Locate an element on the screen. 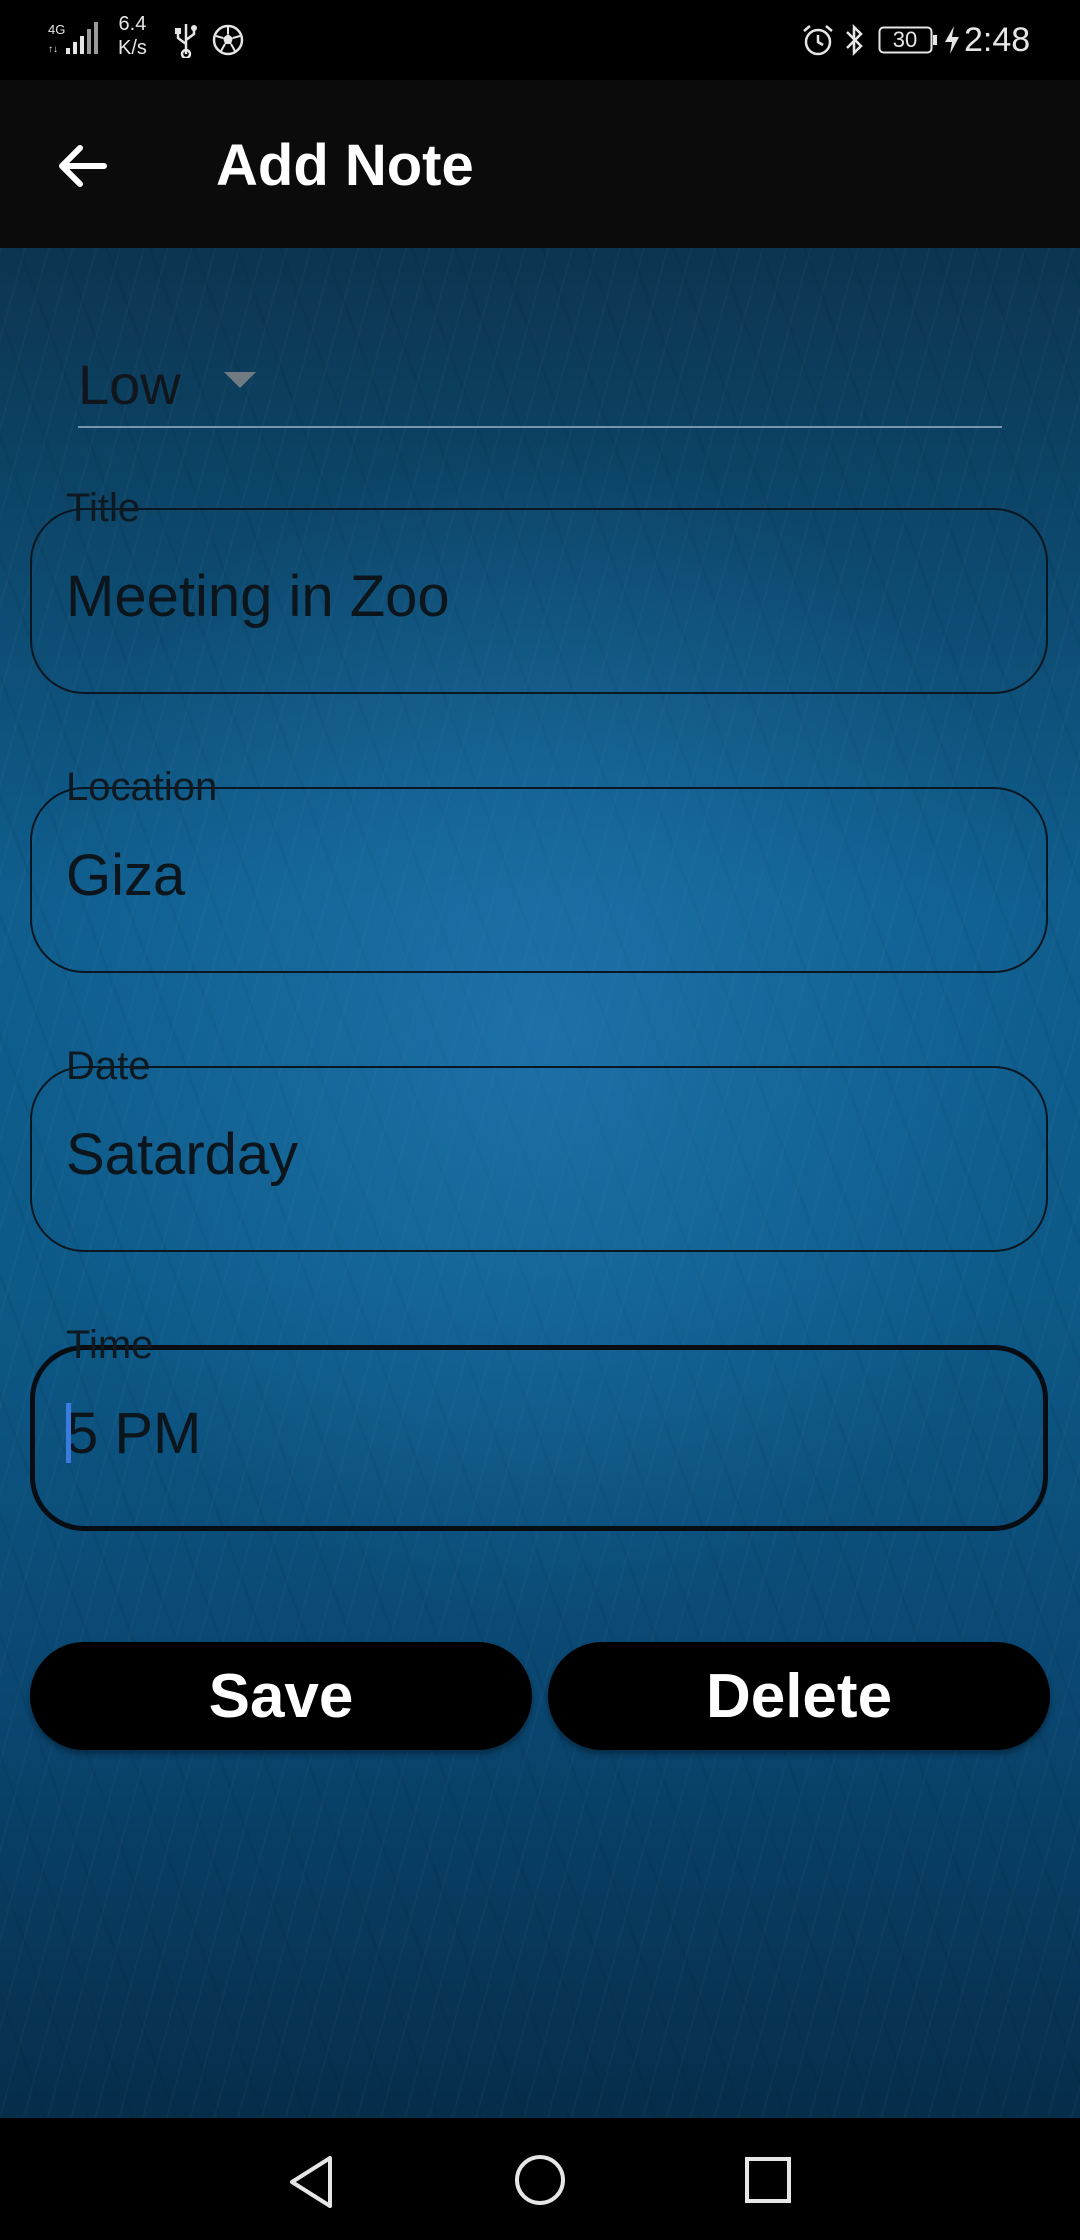 Image resolution: width=1080 pixels, height=2240 pixels. network-speed-value: 6.4 is located at coordinates (132, 24).